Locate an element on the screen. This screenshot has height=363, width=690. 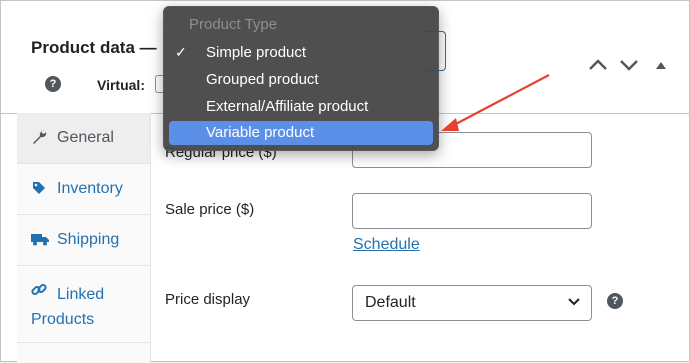
menu-item-label: External/Affiliate product is located at coordinates (287, 106).